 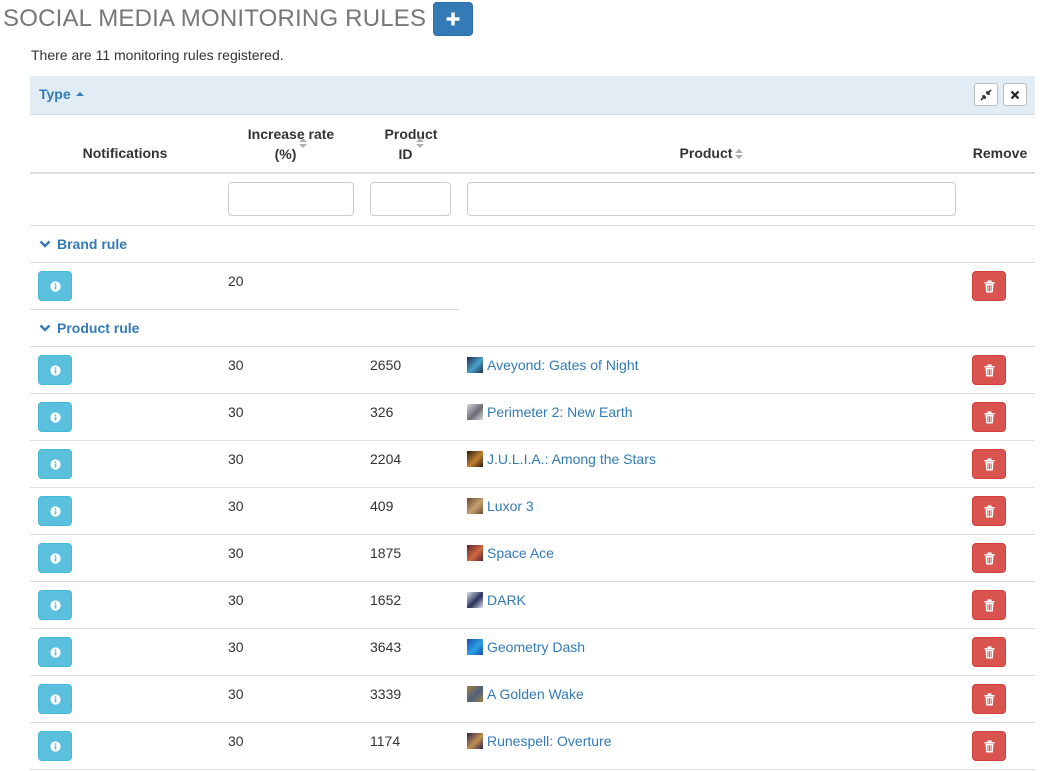 What do you see at coordinates (453, 19) in the screenshot?
I see `add-rule-button` at bounding box center [453, 19].